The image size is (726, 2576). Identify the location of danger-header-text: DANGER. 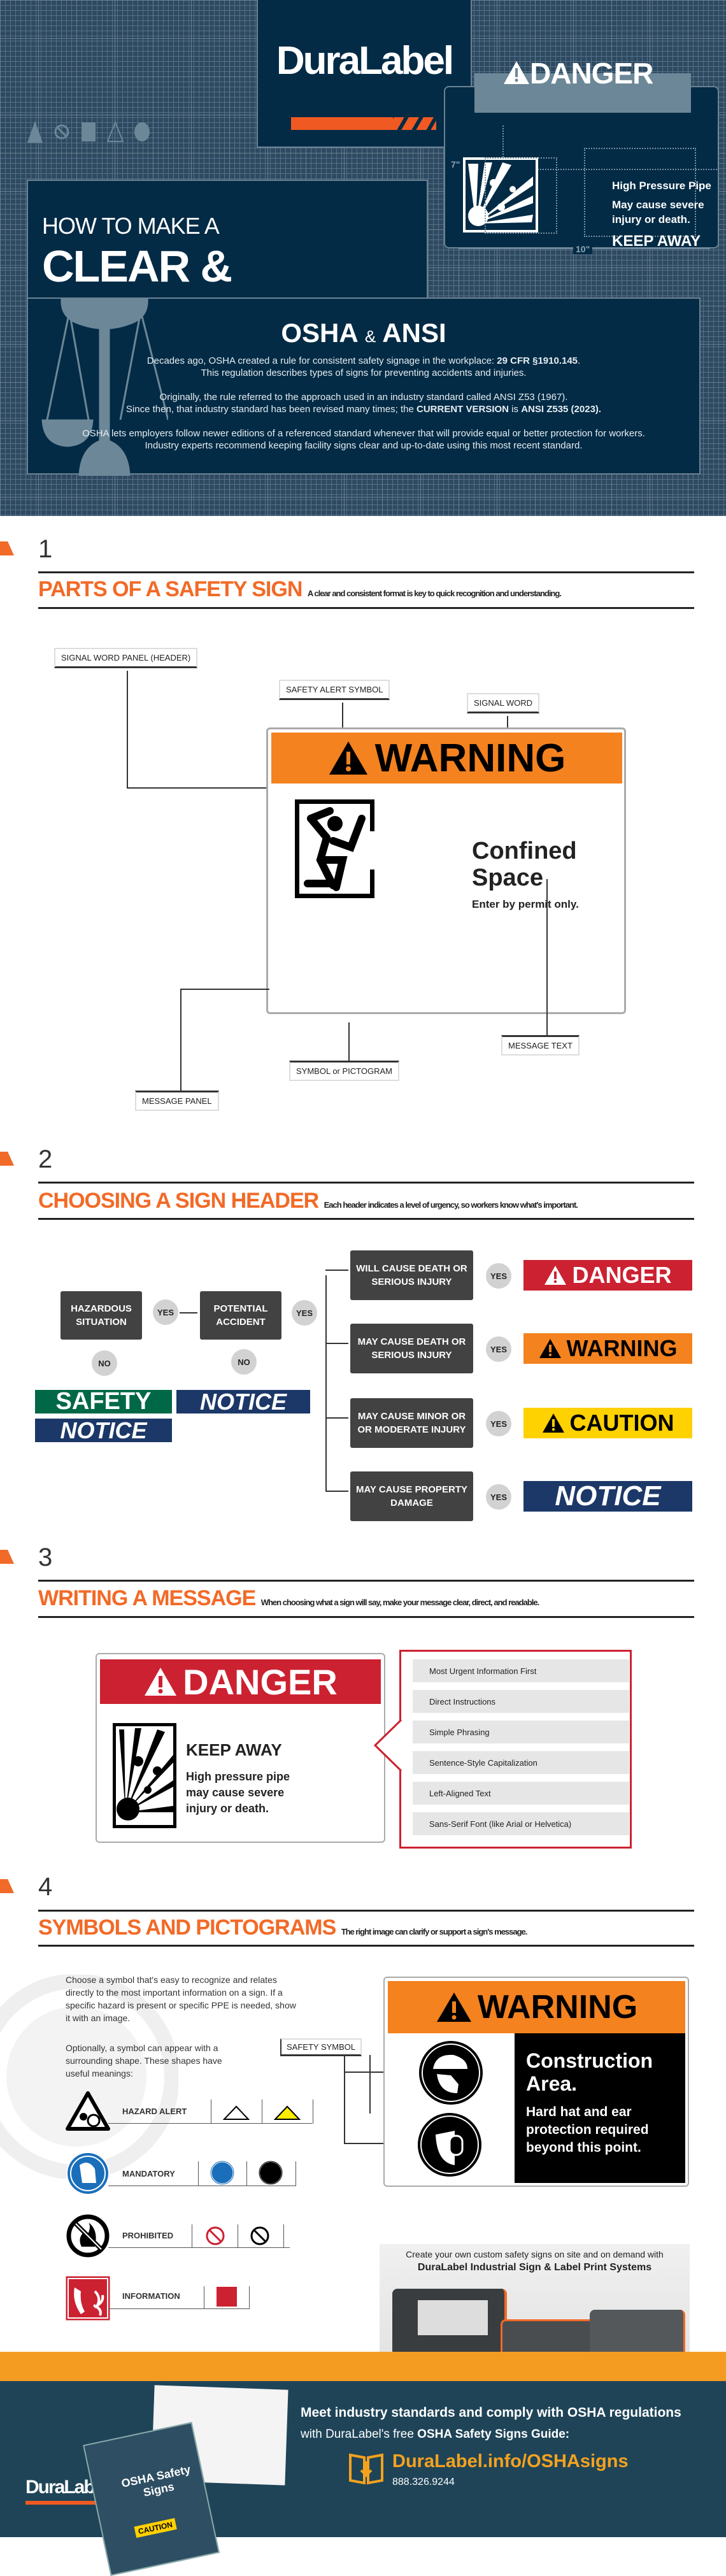
(578, 73).